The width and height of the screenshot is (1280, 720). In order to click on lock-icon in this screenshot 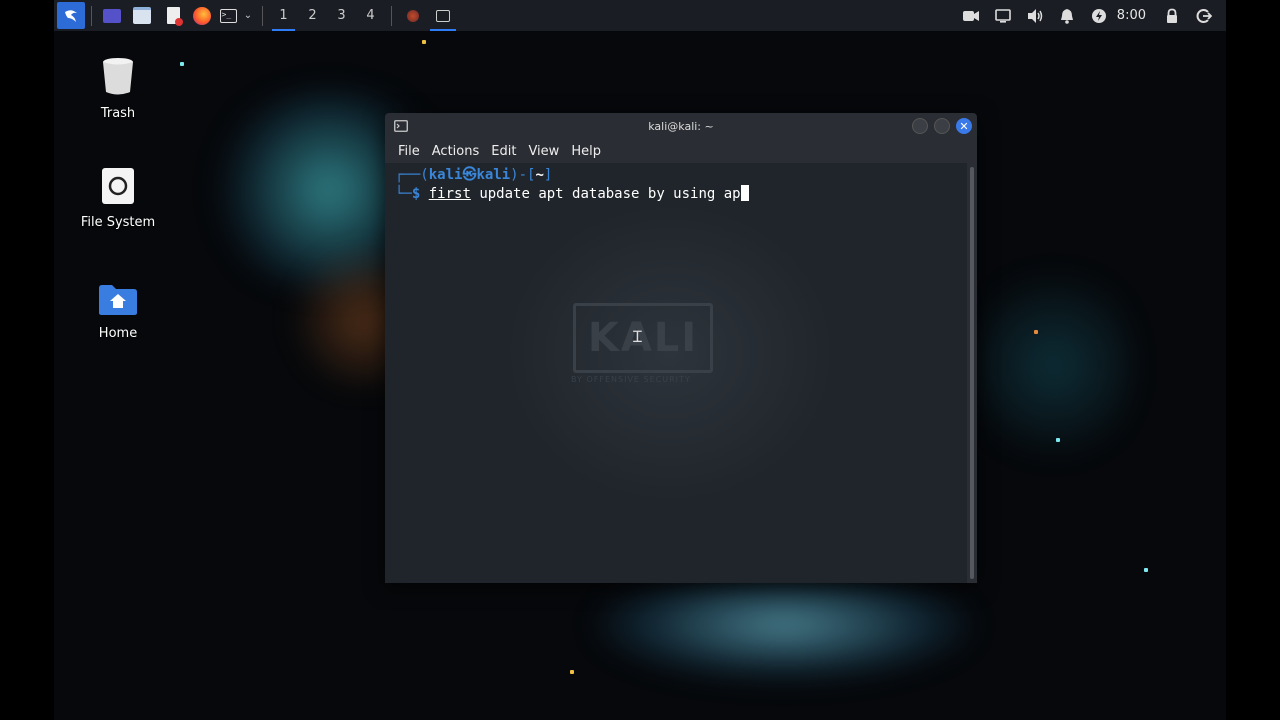, I will do `click(1172, 15)`.